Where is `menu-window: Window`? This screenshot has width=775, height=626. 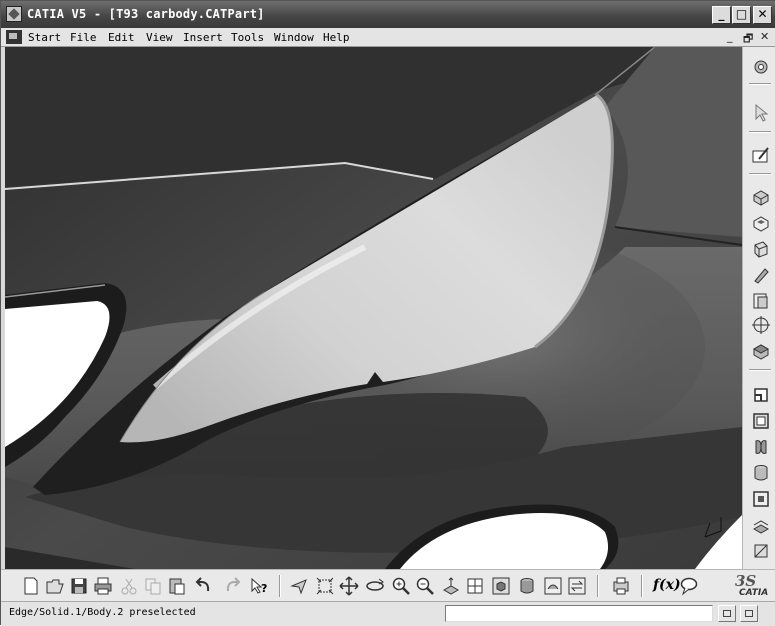
menu-window: Window is located at coordinates (294, 37).